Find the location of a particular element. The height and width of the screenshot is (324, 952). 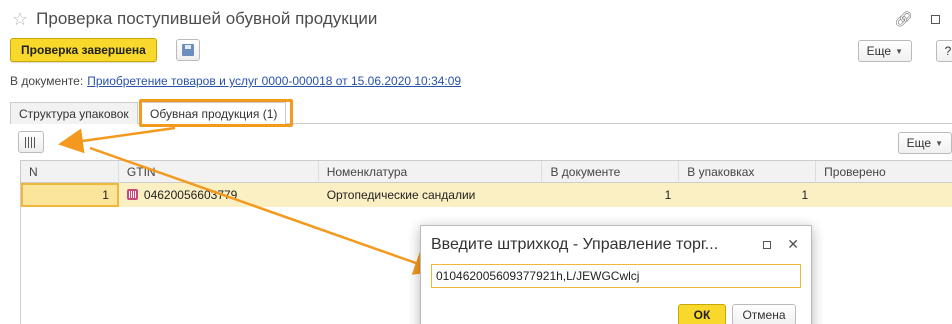

help-label: ? is located at coordinates (948, 51).